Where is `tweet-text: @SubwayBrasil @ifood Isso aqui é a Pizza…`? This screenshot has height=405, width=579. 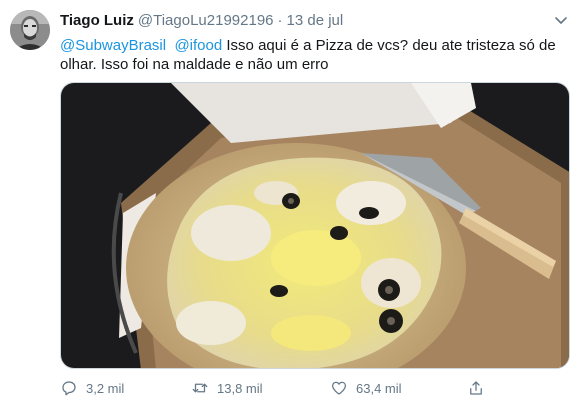 tweet-text: @SubwayBrasil @ifood Isso aqui é a Pizza… is located at coordinates (312, 55).